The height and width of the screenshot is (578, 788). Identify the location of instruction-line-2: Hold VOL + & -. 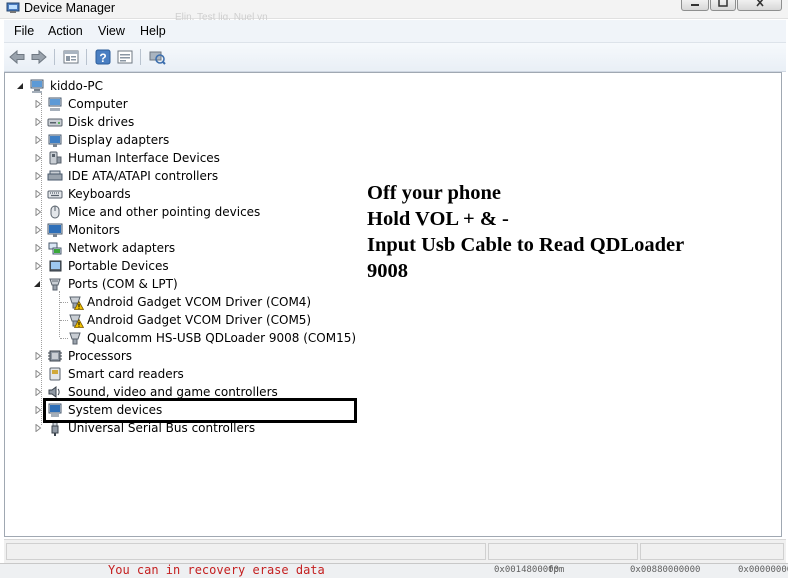
(438, 219).